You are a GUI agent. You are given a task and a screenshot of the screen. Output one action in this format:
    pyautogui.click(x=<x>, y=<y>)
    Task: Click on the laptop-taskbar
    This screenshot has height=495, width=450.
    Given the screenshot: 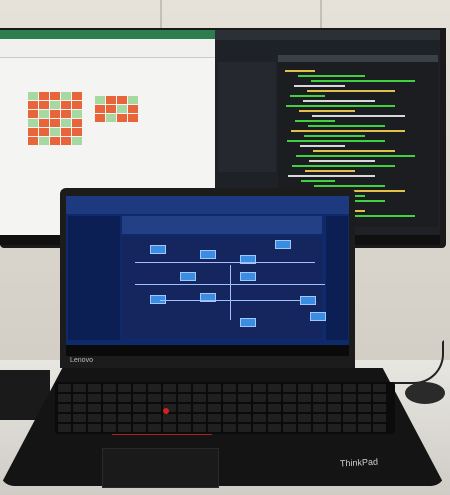 What is the action you would take?
    pyautogui.click(x=207, y=350)
    